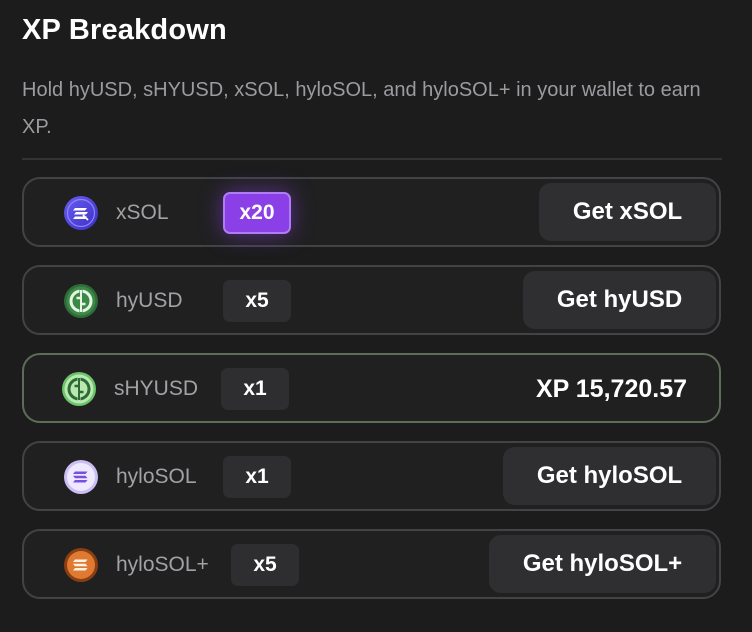 The width and height of the screenshot is (752, 632). What do you see at coordinates (81, 477) in the screenshot?
I see `hylosol-icon` at bounding box center [81, 477].